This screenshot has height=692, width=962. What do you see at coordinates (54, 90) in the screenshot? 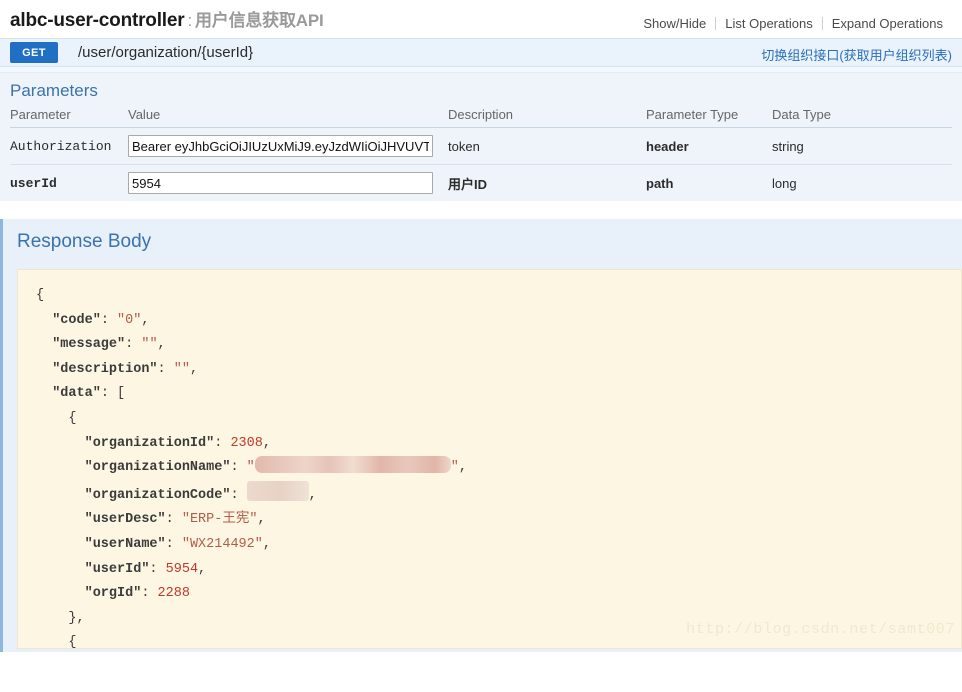
I see `parameters-heading: Parameters` at bounding box center [54, 90].